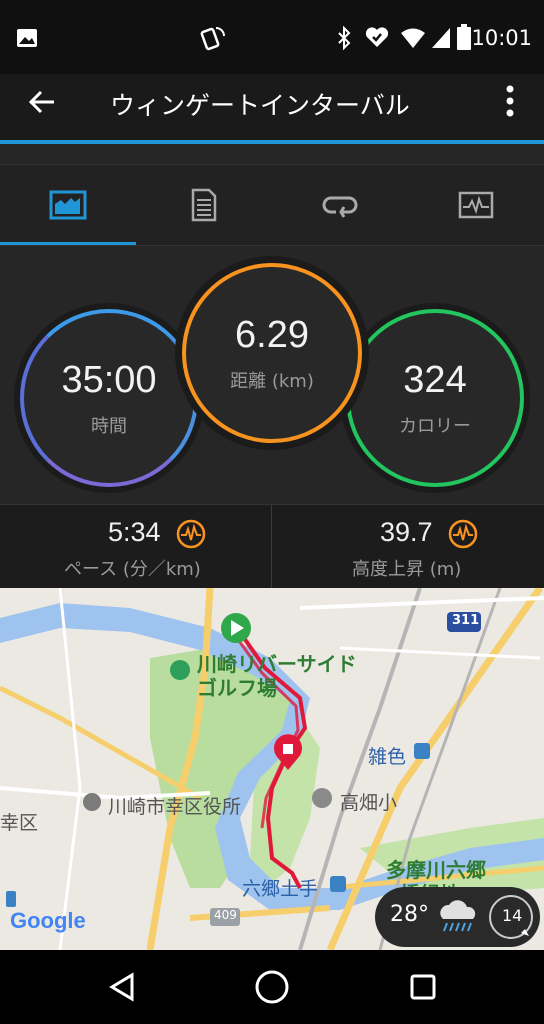 The width and height of the screenshot is (544, 1024). Describe the element at coordinates (369, 803) in the screenshot. I see `takahata-school-label: 高畑小` at that location.